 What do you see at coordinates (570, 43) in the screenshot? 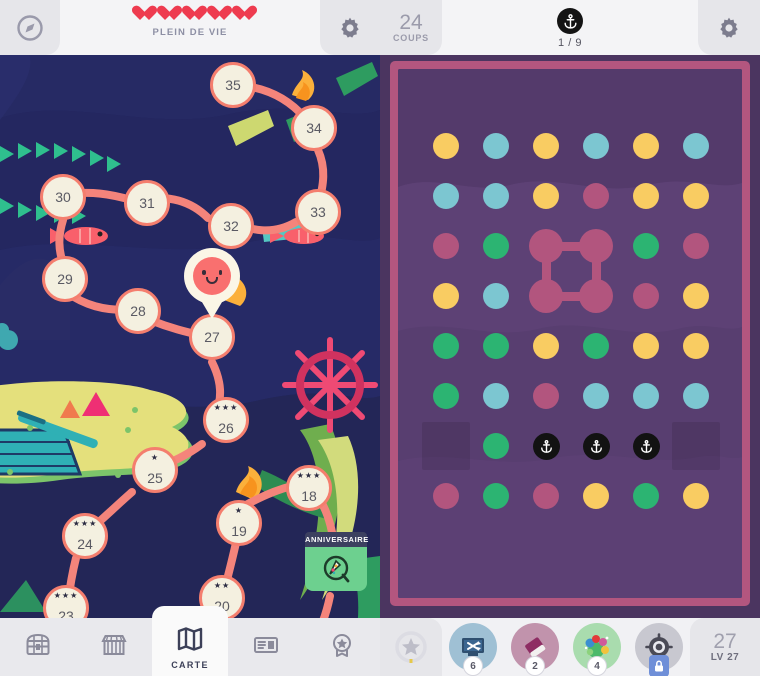
I see `goal-progress: 1 / 9` at bounding box center [570, 43].